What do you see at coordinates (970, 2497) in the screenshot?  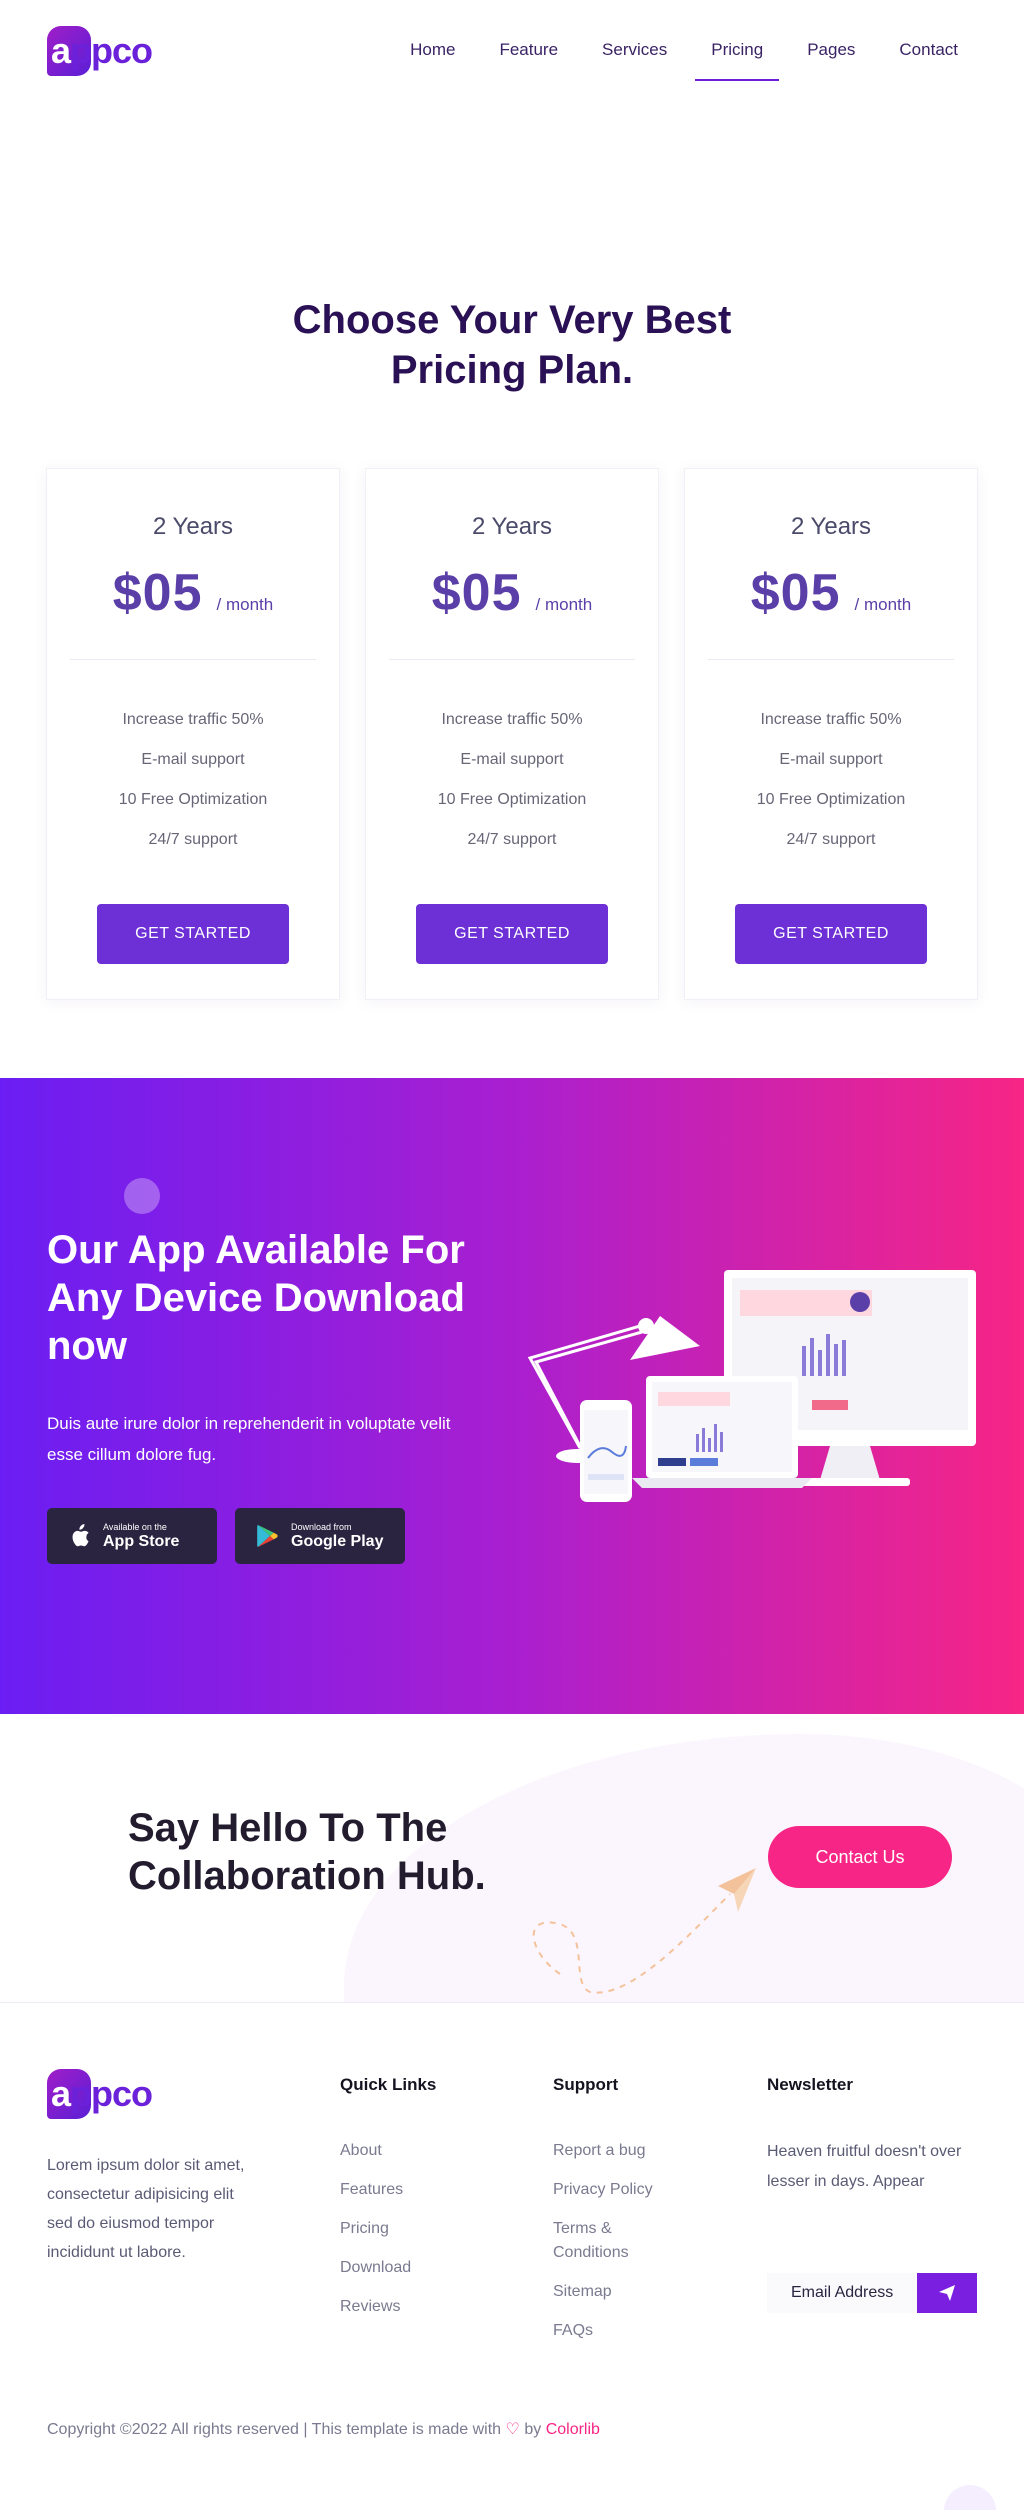 I see `back-to-top-button` at bounding box center [970, 2497].